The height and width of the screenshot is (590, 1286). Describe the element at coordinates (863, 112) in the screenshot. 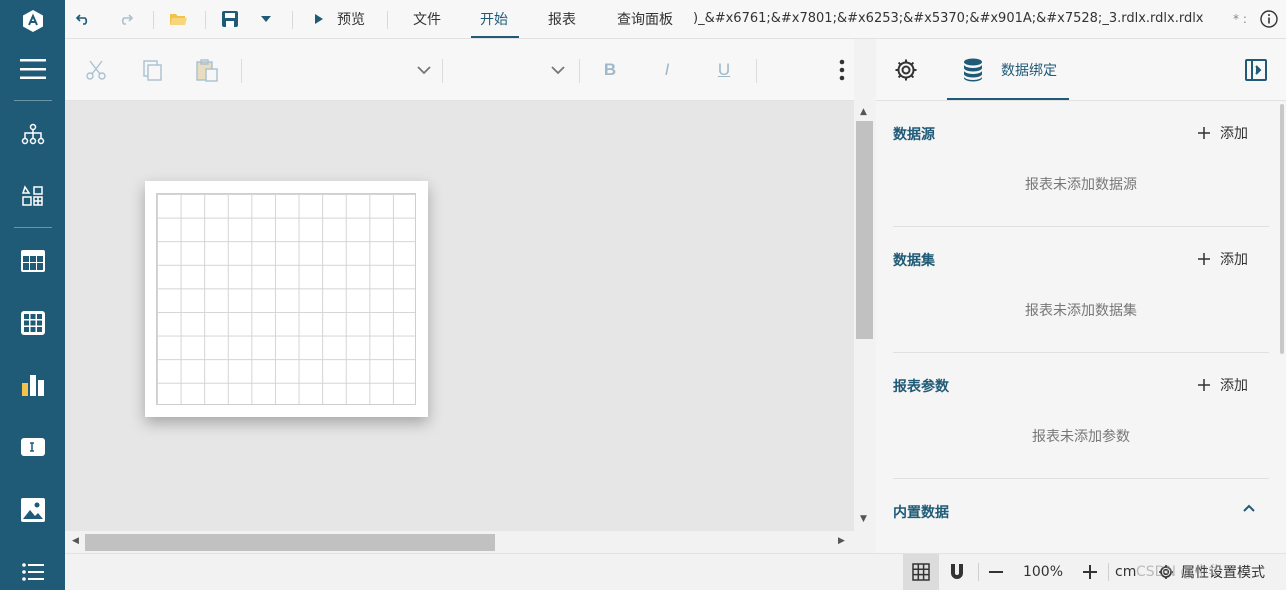

I see `scroll-up-icon: ▲` at that location.